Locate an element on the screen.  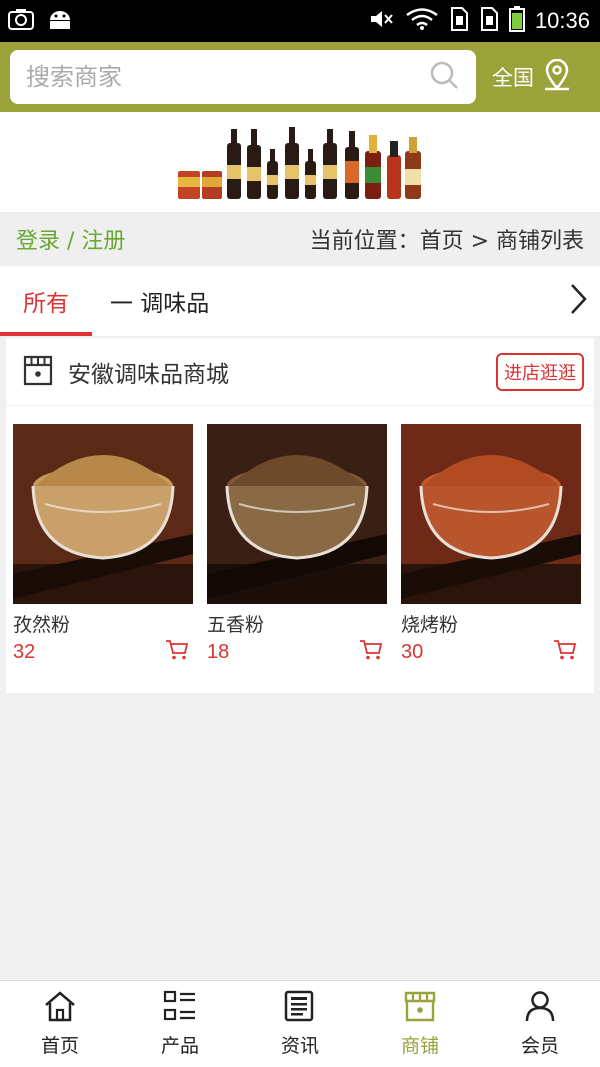
product-name: 烧烤粉 is located at coordinates (491, 623).